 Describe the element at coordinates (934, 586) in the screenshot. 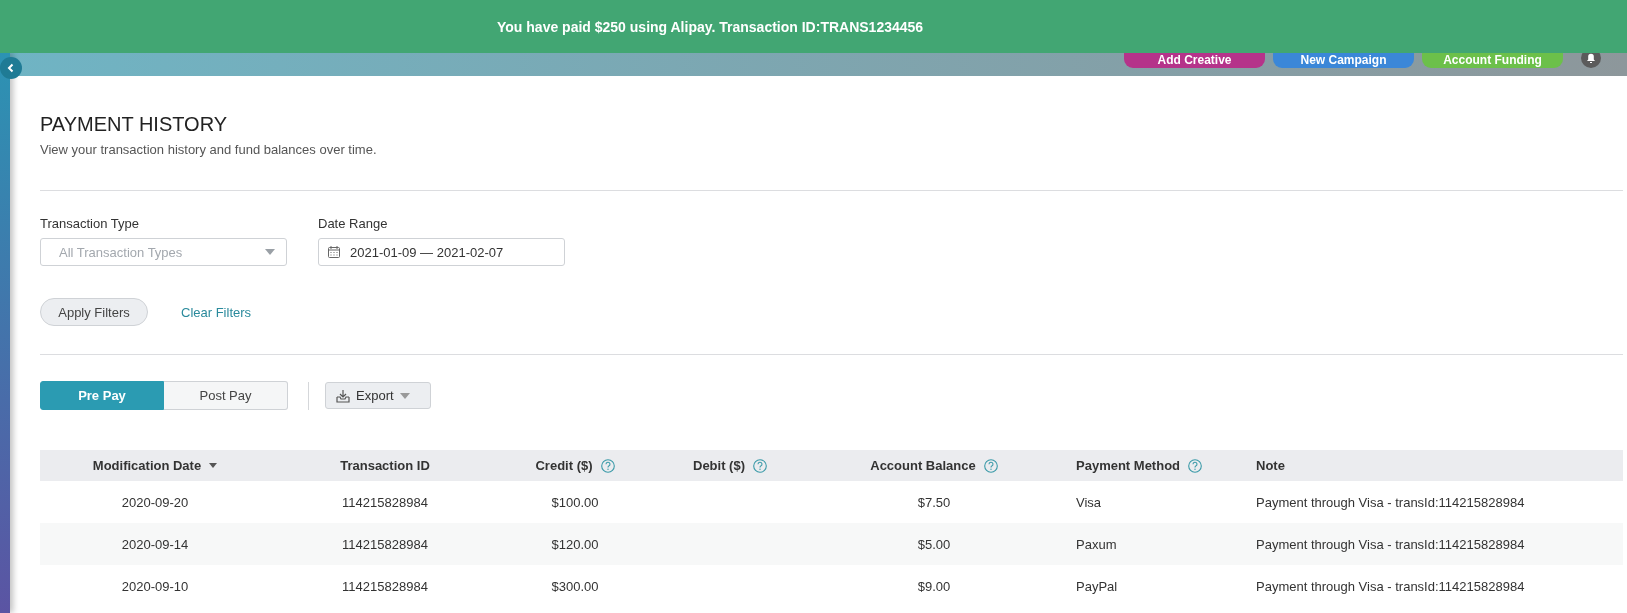

I see `table-cell: $9.00` at that location.